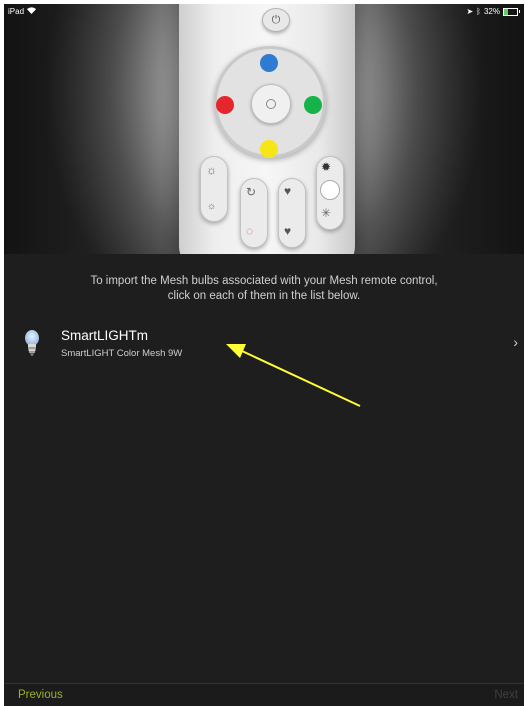  Describe the element at coordinates (478, 11) in the screenshot. I see `bluetooth-icon: ᛒ` at that location.